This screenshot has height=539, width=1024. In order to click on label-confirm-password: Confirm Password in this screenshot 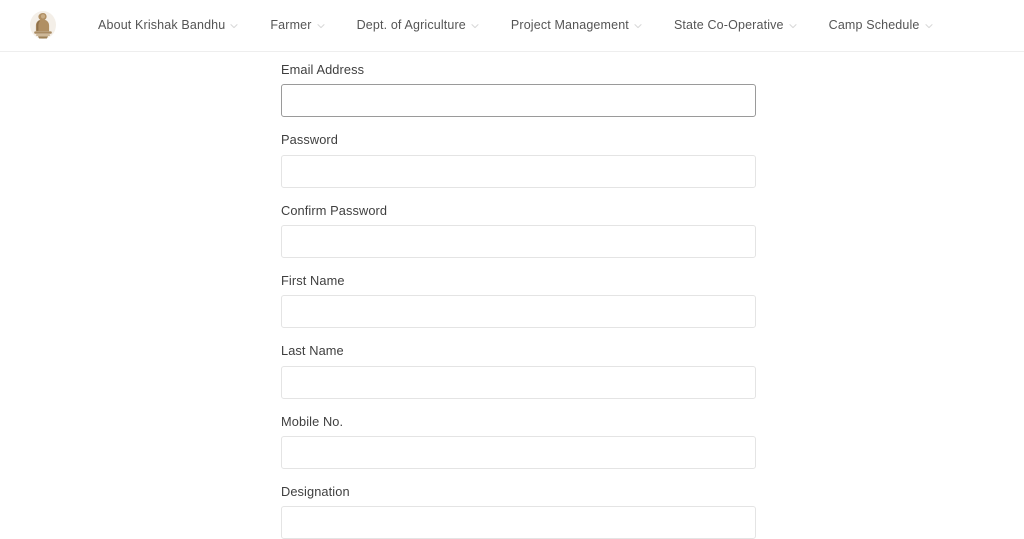, I will do `click(334, 210)`.